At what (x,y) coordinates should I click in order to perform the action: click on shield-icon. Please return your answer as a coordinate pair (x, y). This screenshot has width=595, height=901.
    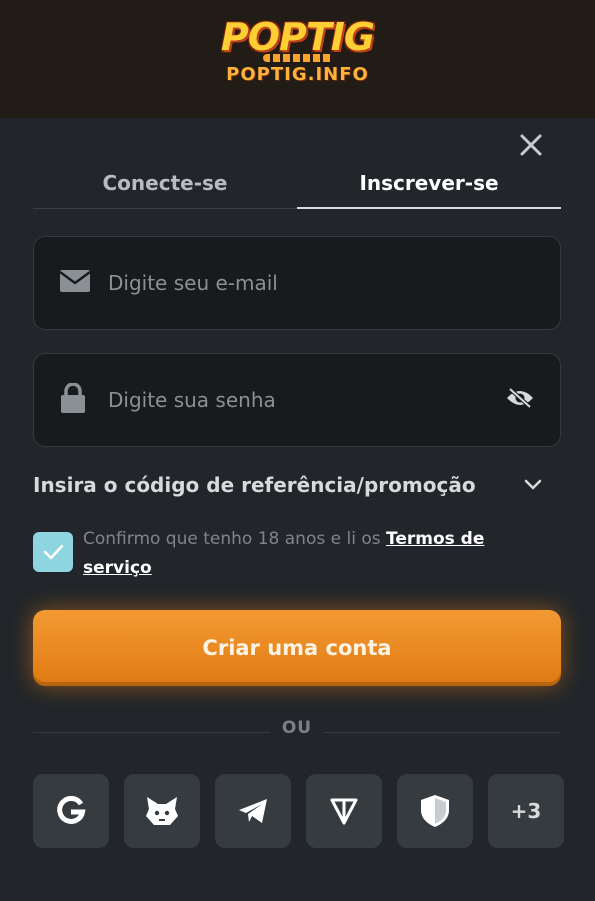
    Looking at the image, I should click on (435, 811).